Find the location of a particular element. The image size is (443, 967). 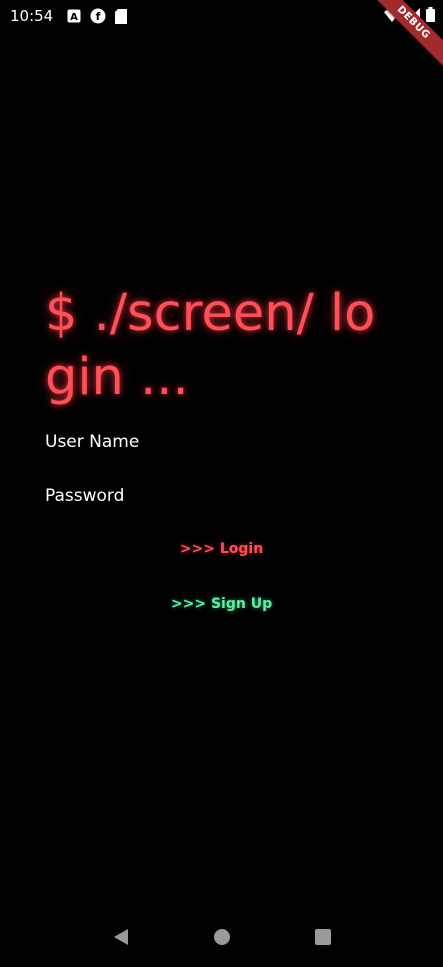

f-icon: f is located at coordinates (98, 16).